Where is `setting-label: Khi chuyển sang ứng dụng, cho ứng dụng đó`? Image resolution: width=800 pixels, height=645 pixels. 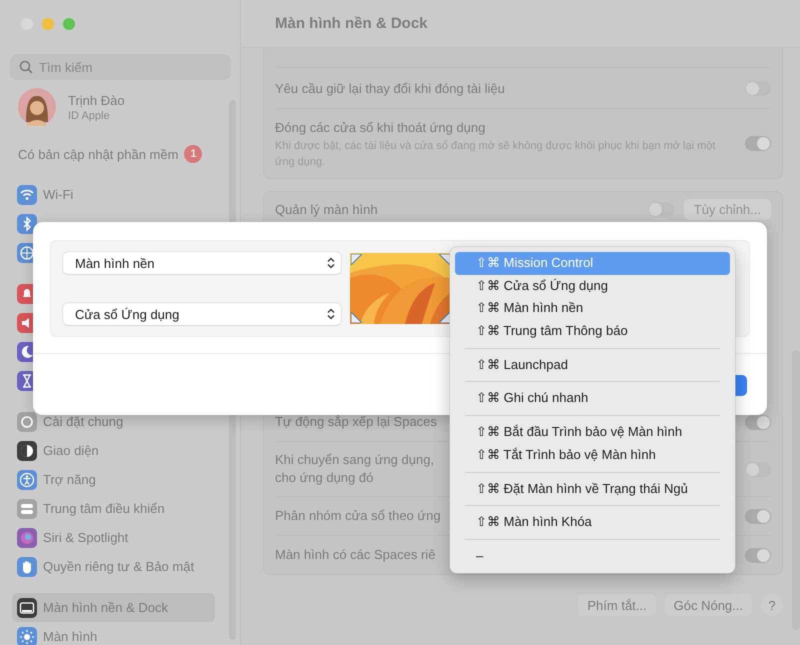 setting-label: Khi chuyển sang ứng dụng, cho ứng dụng đó is located at coordinates (354, 469).